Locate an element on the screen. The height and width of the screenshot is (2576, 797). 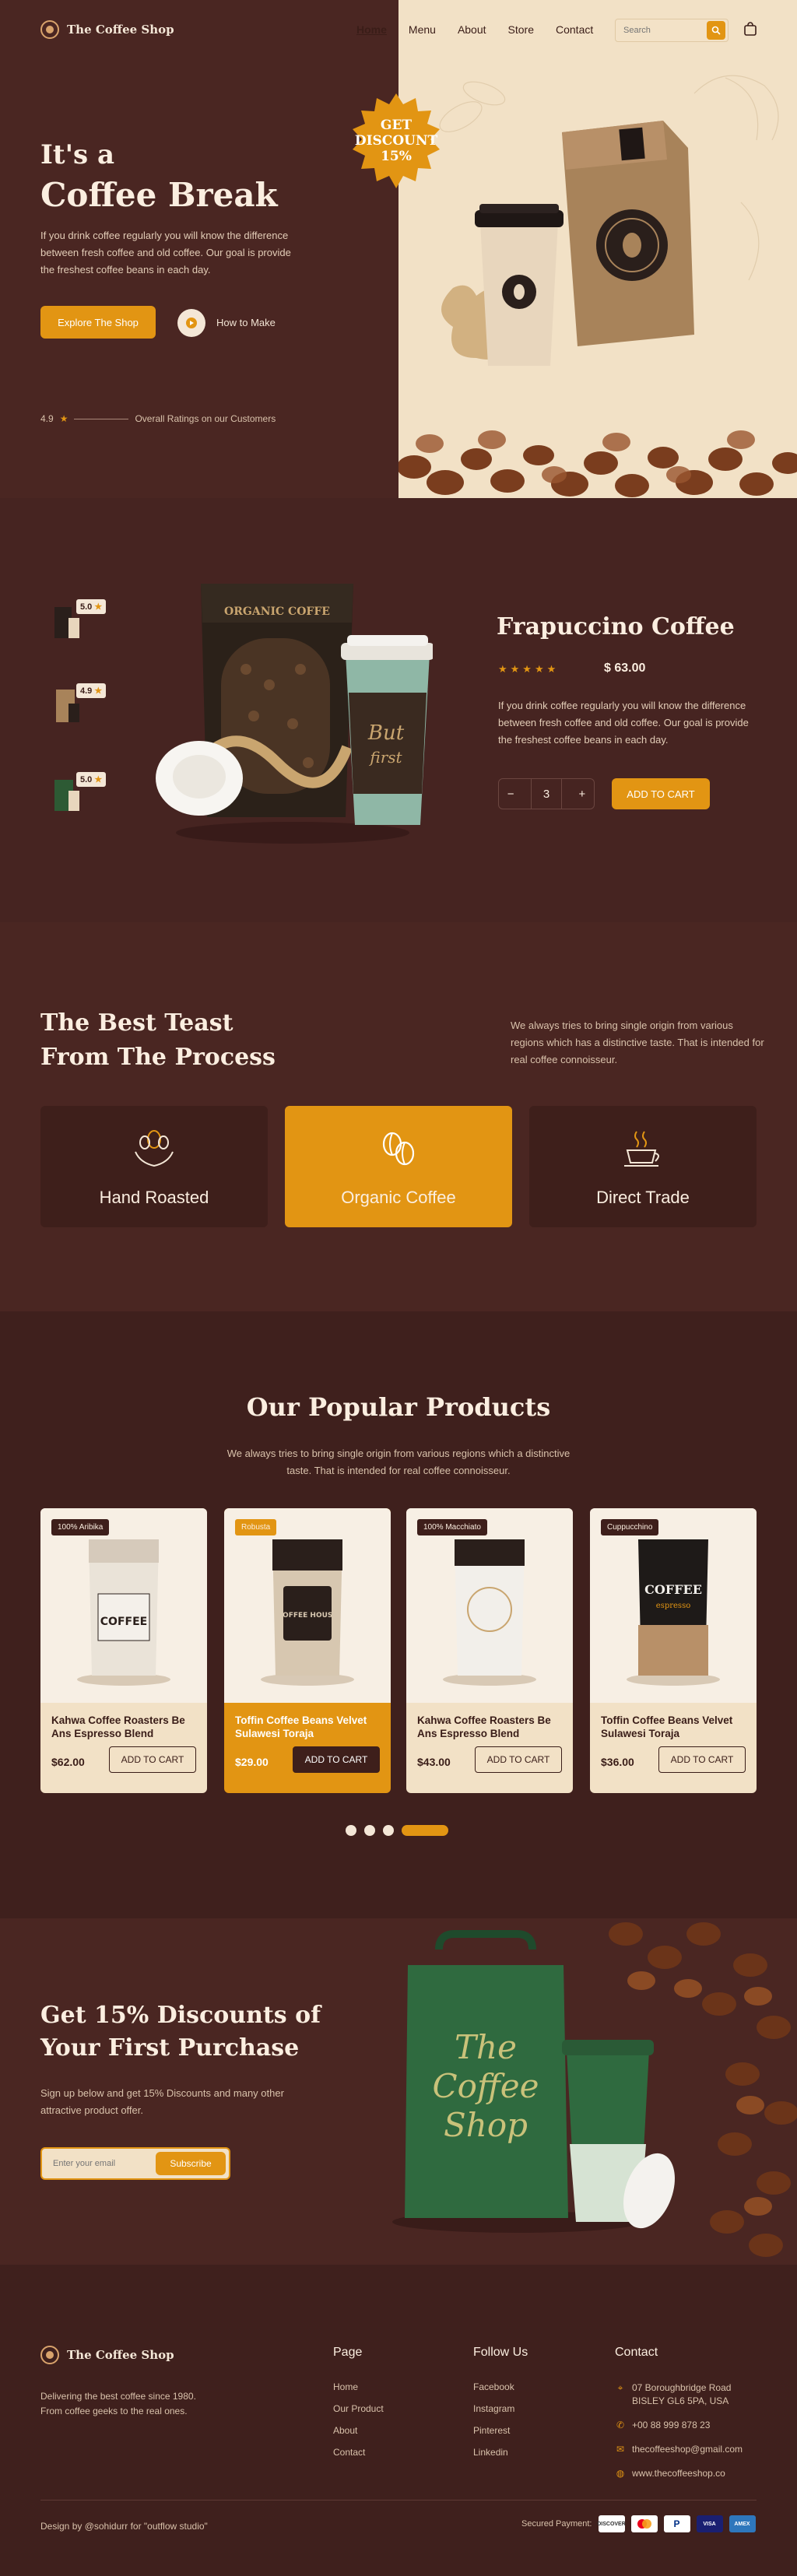
process-card-organic-coffee: Organic Coffee is located at coordinates (398, 1167).